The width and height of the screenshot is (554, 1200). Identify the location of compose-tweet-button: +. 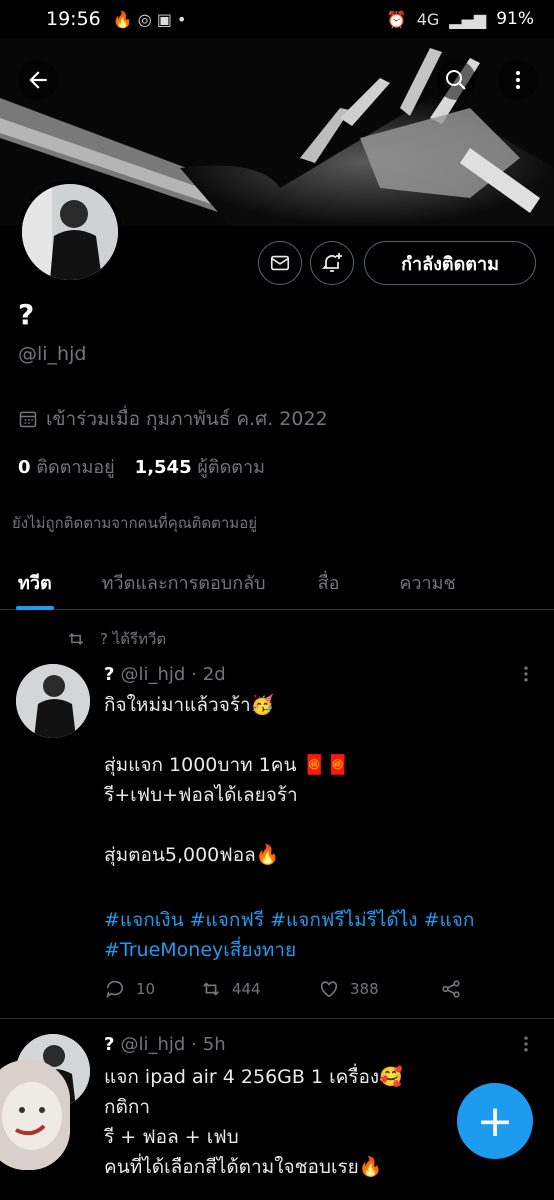
(495, 1121).